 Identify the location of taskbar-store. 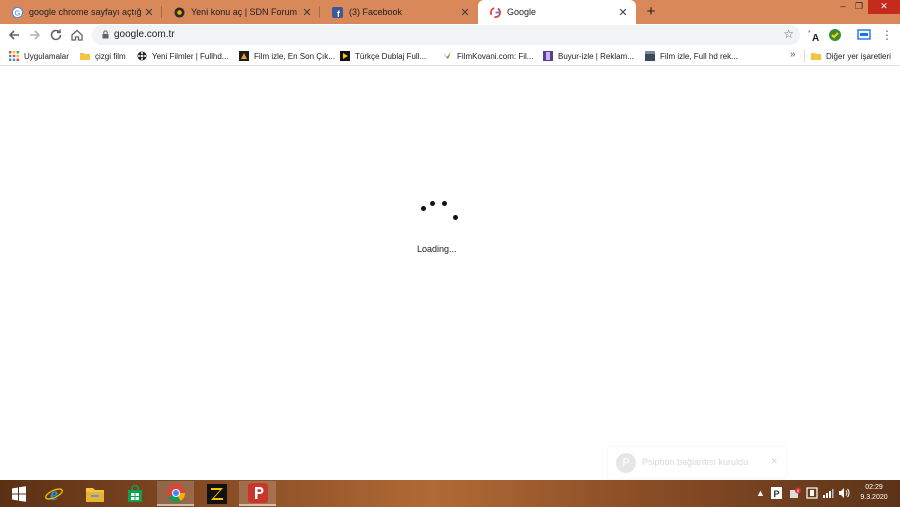
(134, 493).